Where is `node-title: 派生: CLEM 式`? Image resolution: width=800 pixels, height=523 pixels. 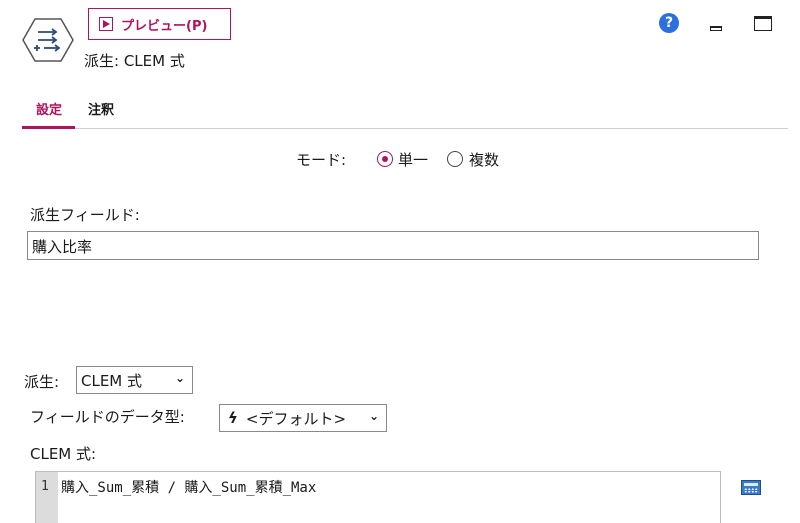
node-title: 派生: CLEM 式 is located at coordinates (134, 61).